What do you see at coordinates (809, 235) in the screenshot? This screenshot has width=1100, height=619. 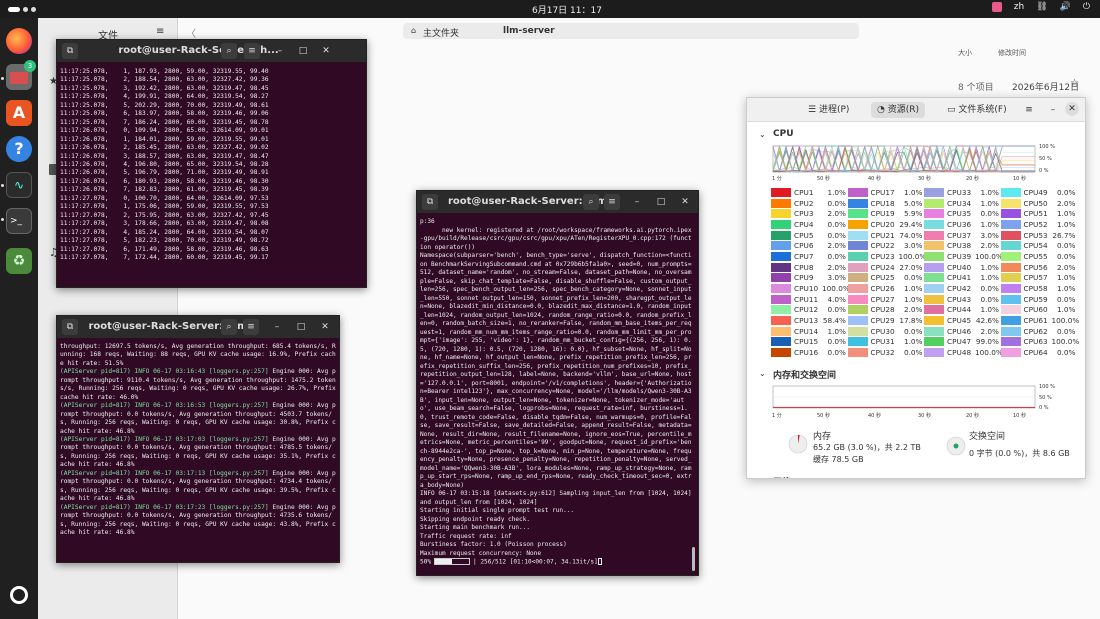 I see `cpu-legend-item: CPU5 0.0%` at bounding box center [809, 235].